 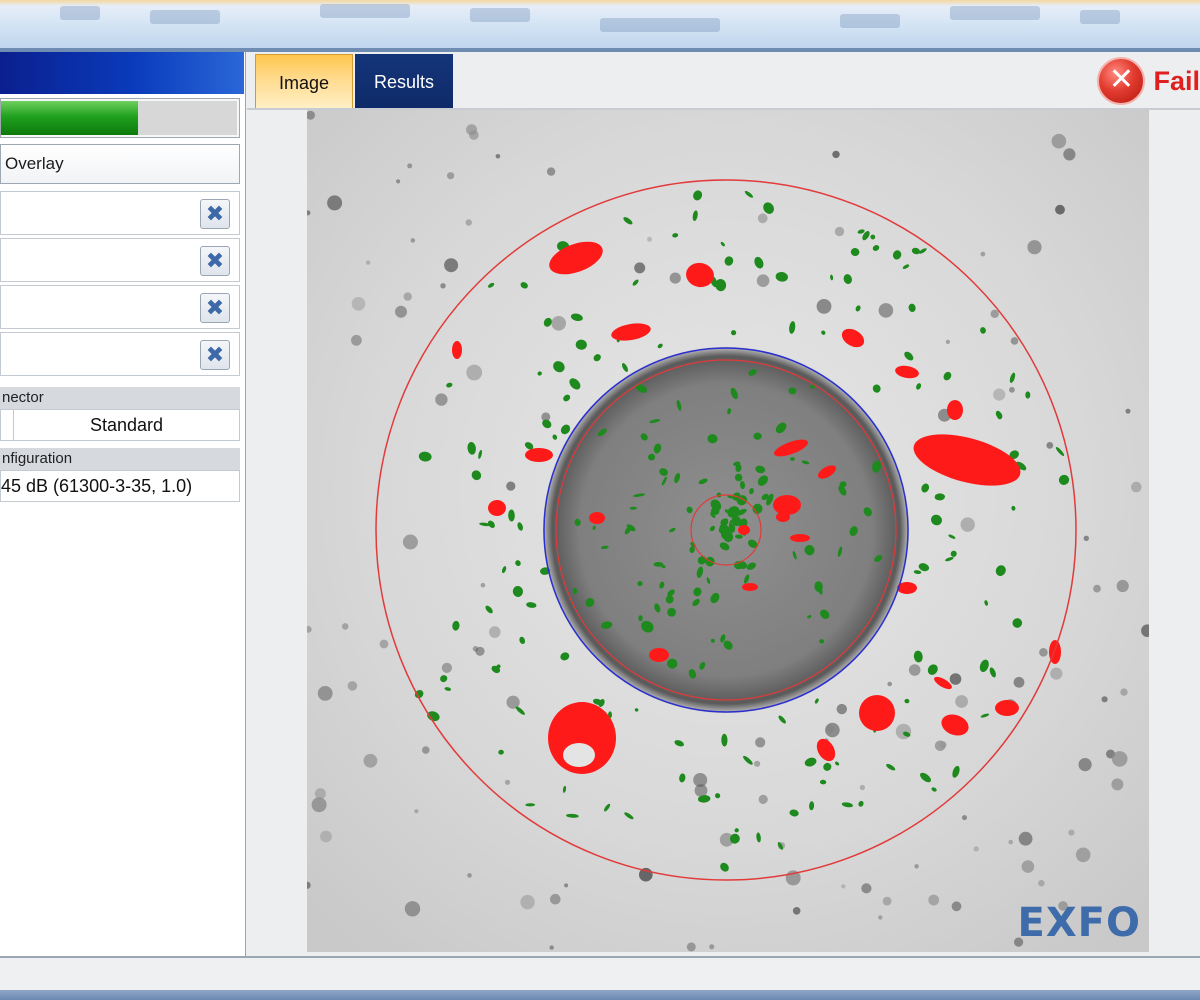 What do you see at coordinates (122, 73) in the screenshot?
I see `panel-header` at bounding box center [122, 73].